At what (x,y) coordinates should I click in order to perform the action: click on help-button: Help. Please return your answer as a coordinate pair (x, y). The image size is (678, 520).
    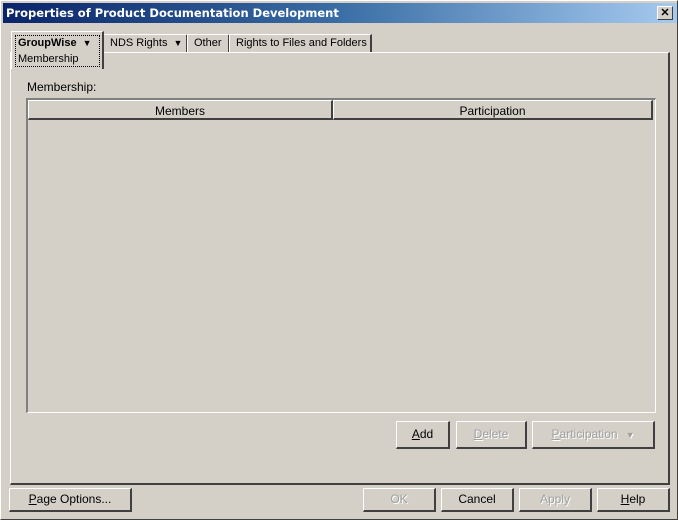
    Looking at the image, I should click on (633, 500).